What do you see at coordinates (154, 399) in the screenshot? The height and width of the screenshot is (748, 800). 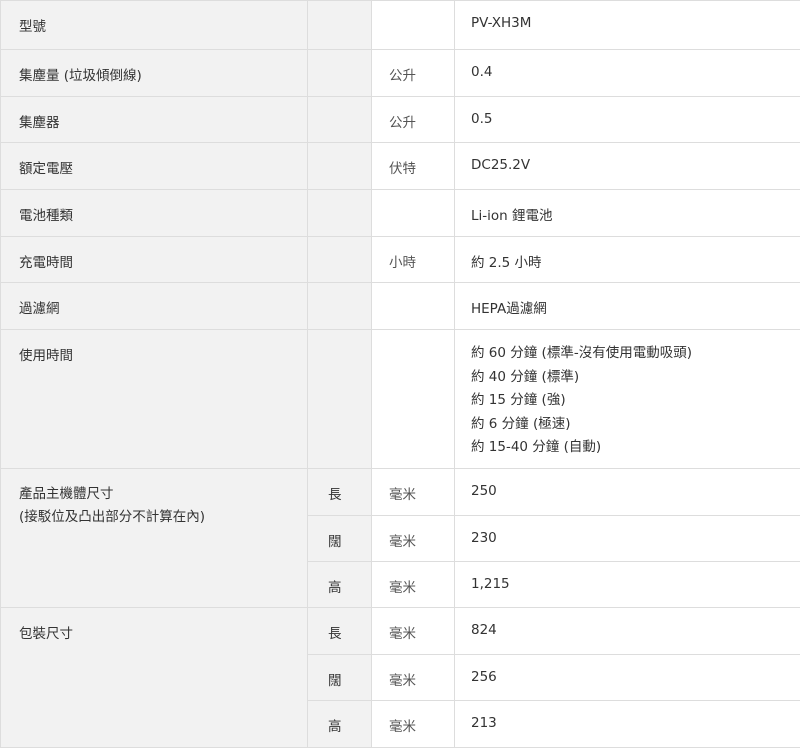 I see `spec-label: 使用時間` at bounding box center [154, 399].